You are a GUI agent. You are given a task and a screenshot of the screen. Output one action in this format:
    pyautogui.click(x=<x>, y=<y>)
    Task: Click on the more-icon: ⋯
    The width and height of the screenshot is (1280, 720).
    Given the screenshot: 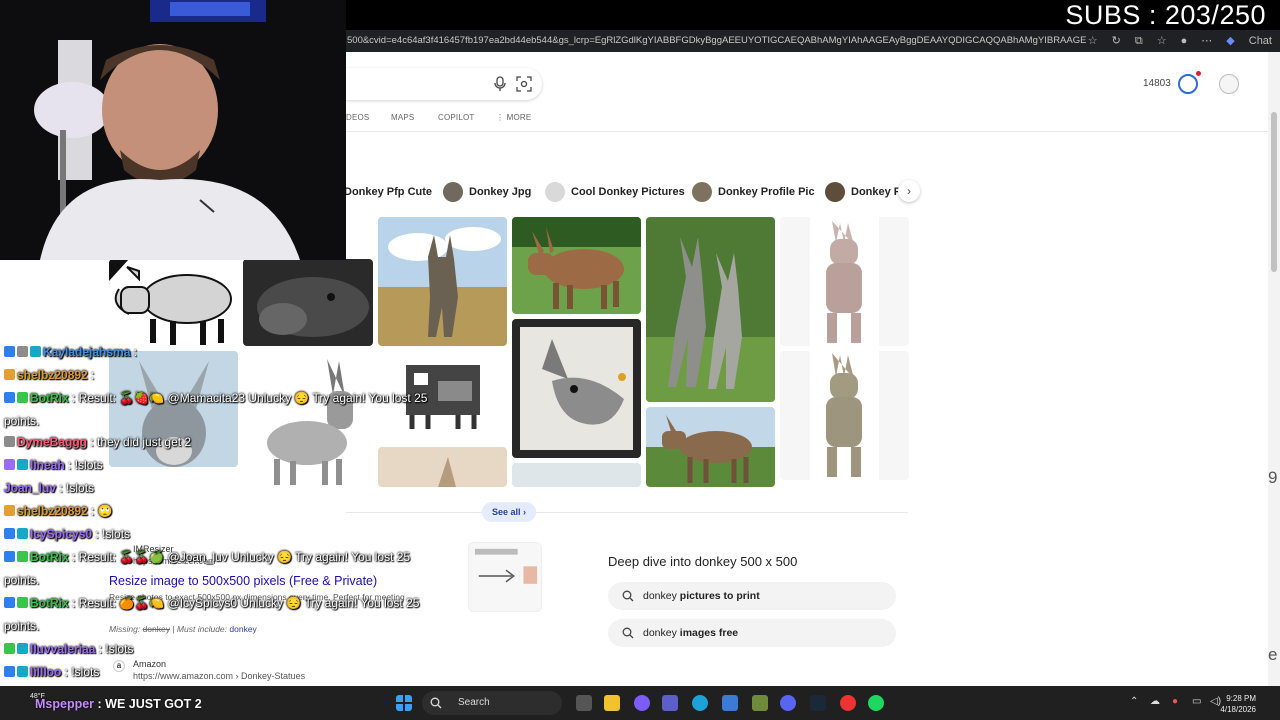 What is the action you would take?
    pyautogui.click(x=1206, y=41)
    